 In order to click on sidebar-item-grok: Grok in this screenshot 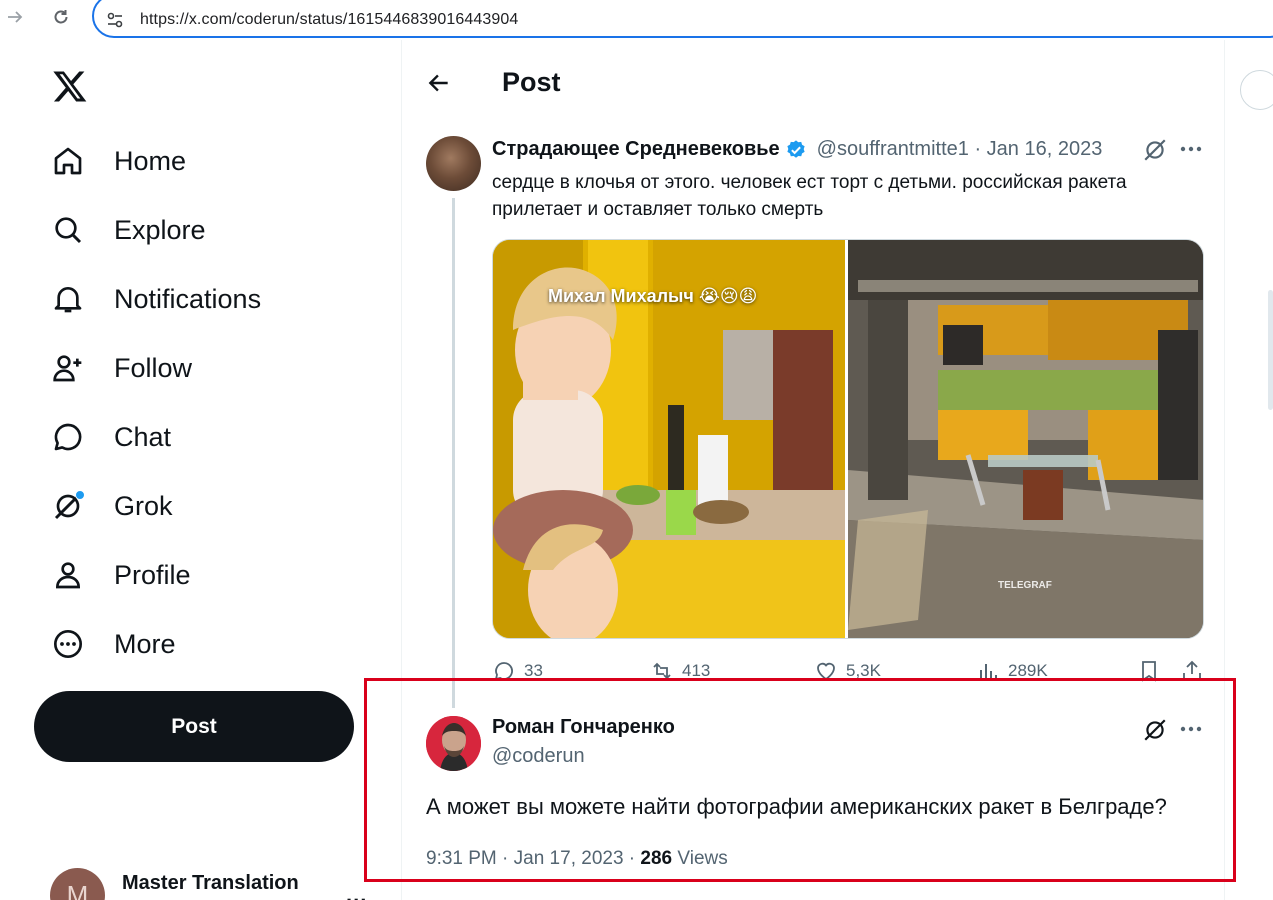, I will do `click(111, 506)`.